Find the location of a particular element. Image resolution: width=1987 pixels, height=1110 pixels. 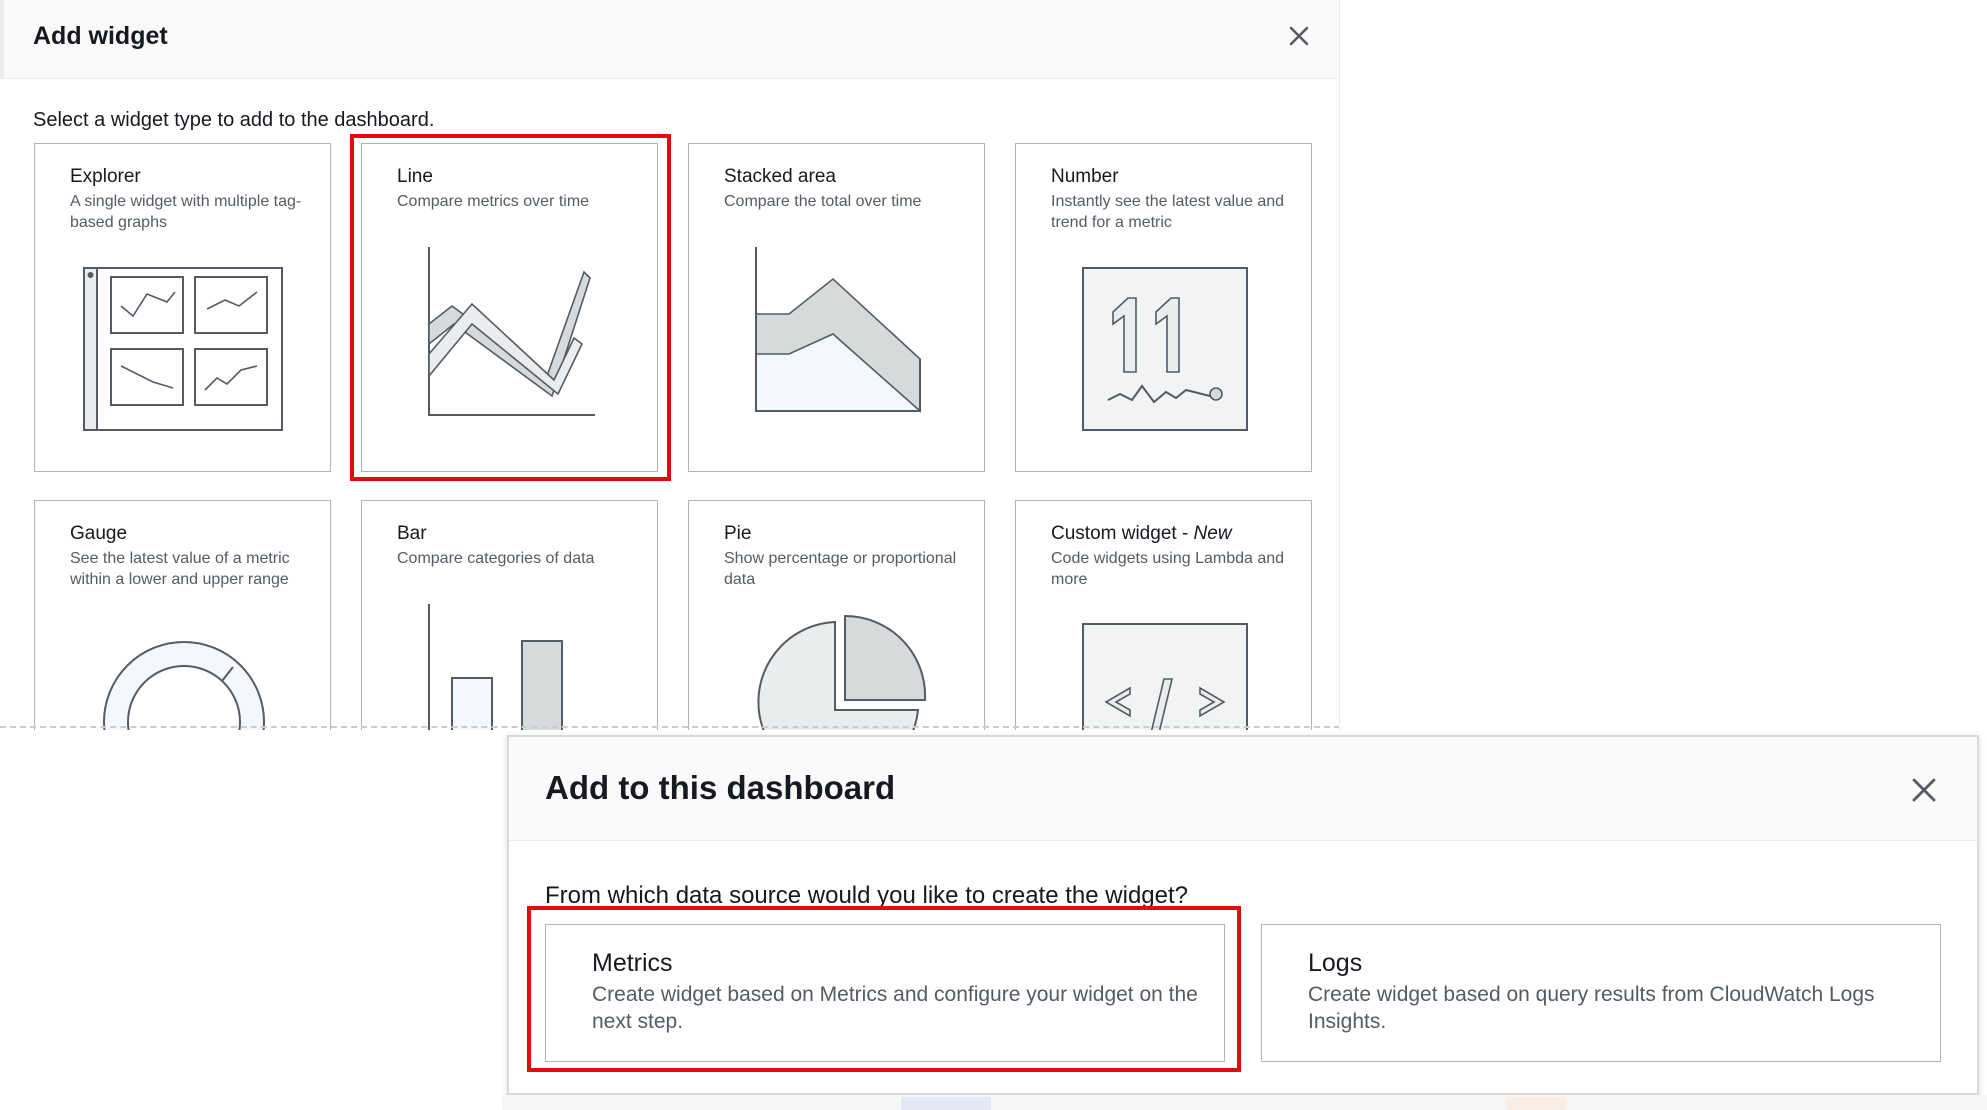

scroll-cutoff is located at coordinates (669, 728).